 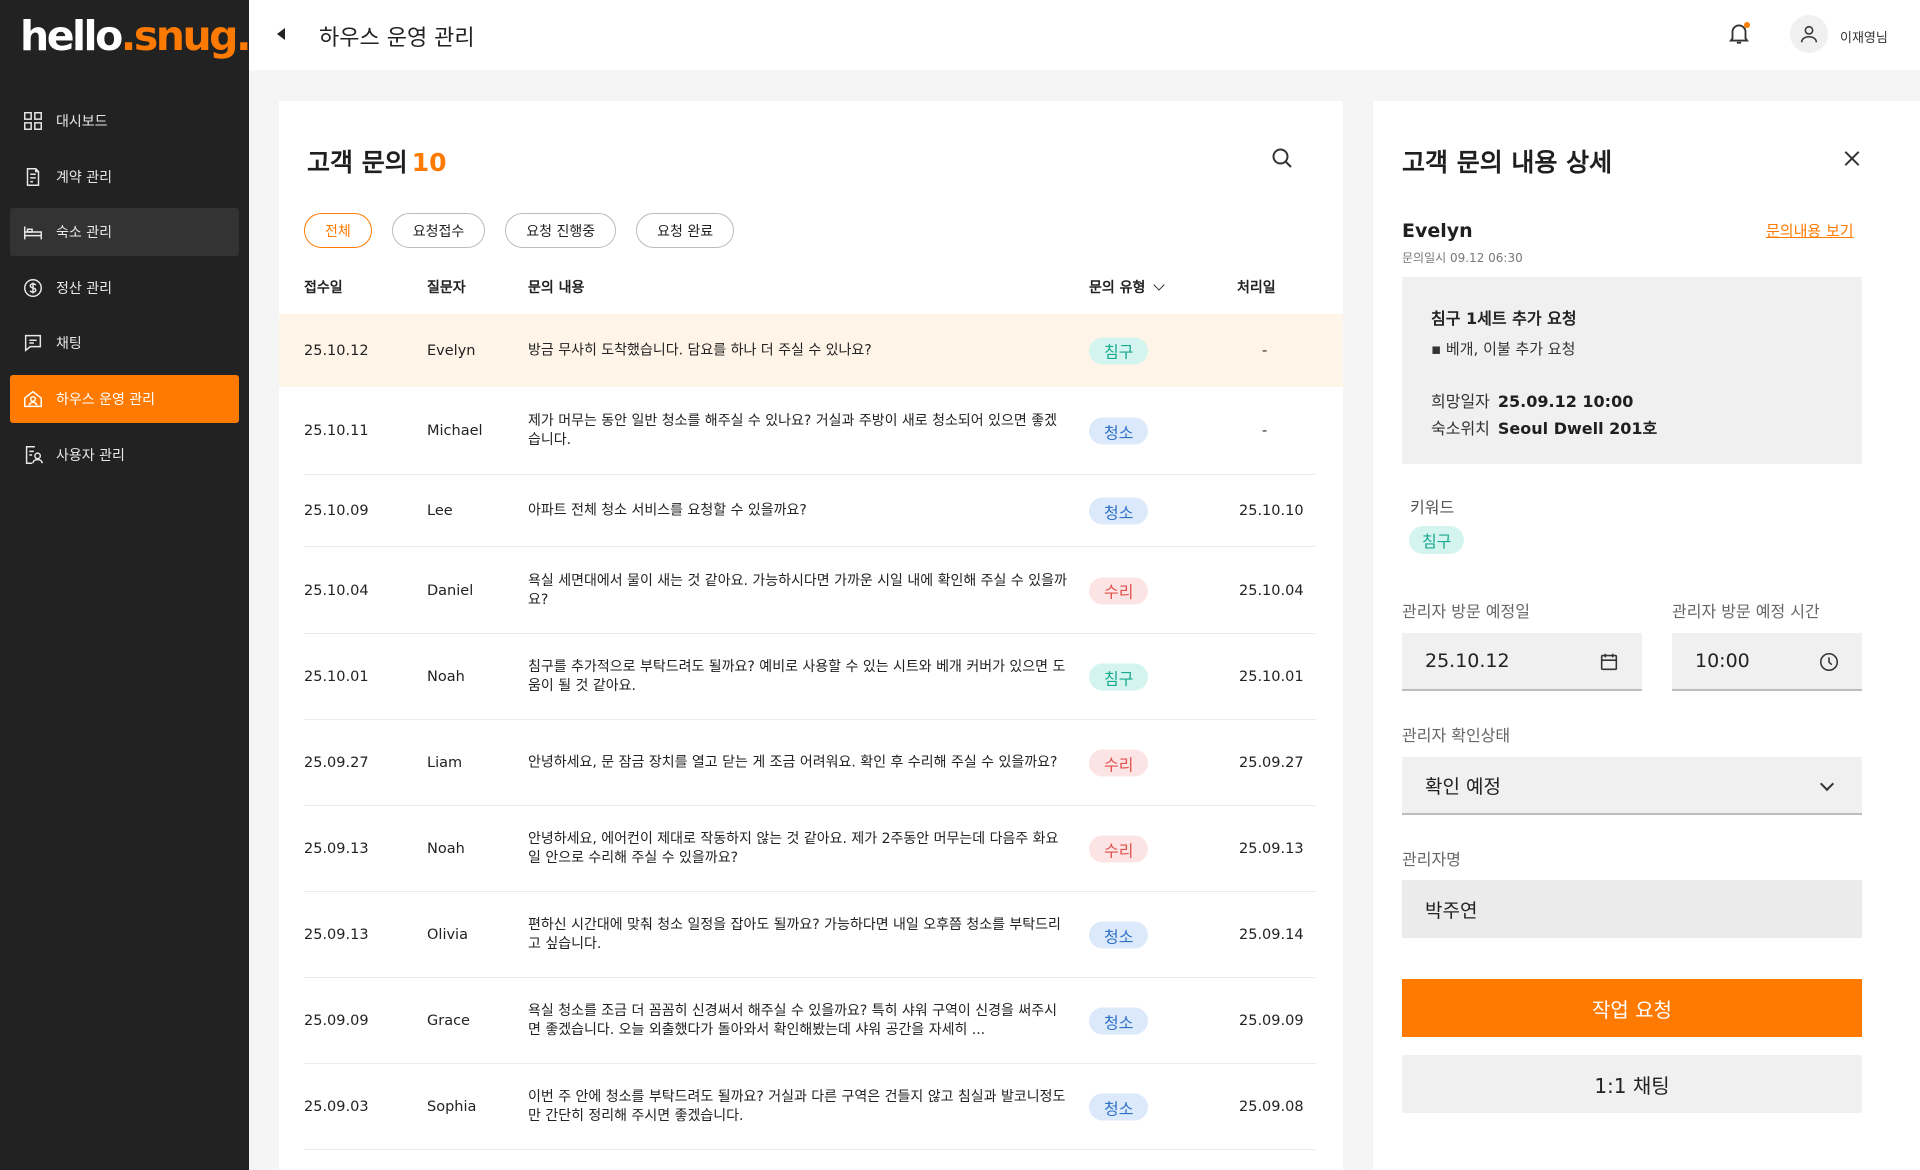 I want to click on sidebar-item-label: 정산 관리, so click(x=84, y=288).